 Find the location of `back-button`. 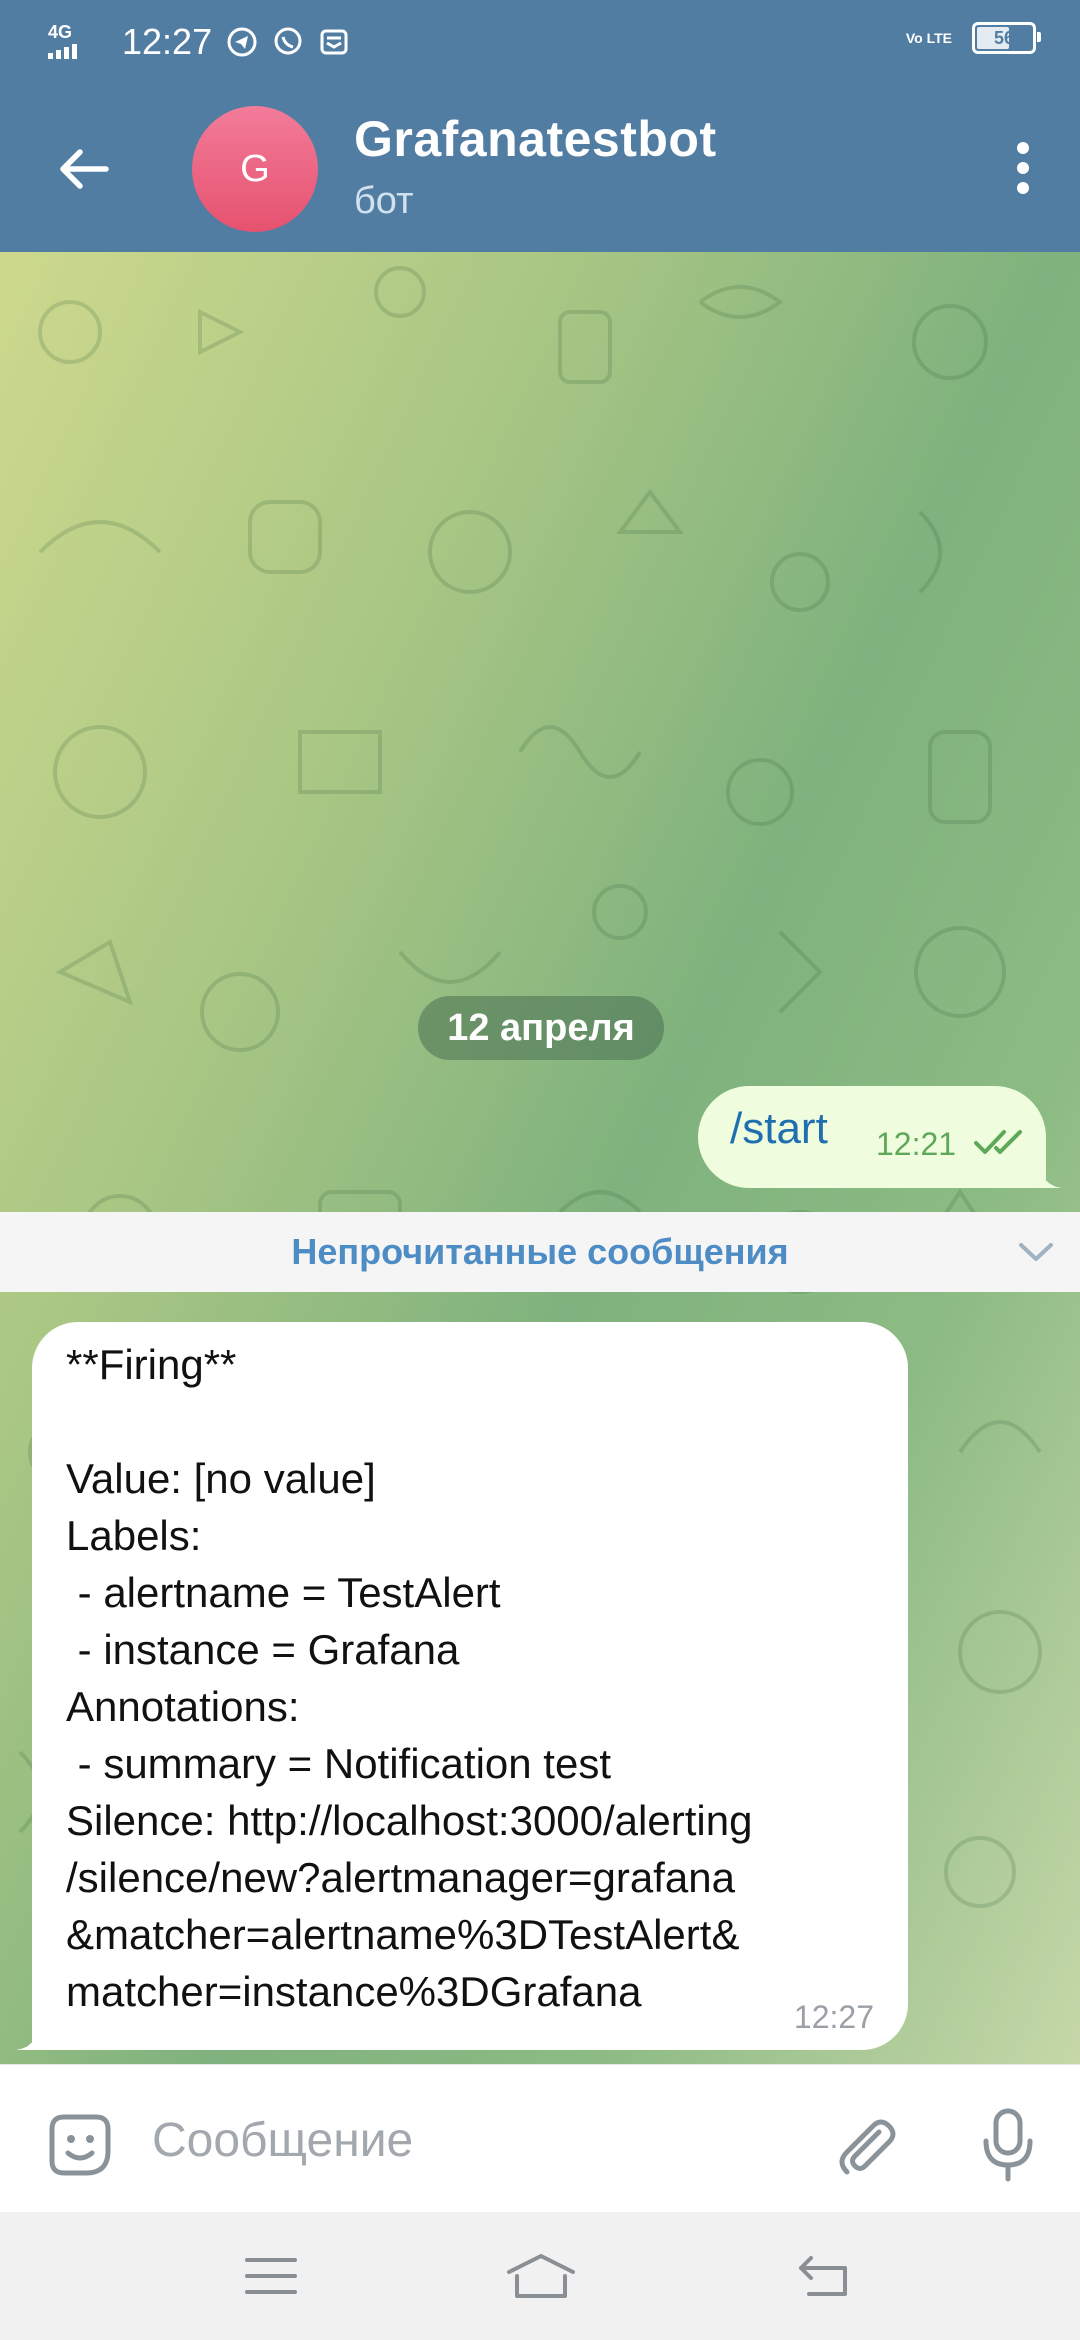

back-button is located at coordinates (84, 169).